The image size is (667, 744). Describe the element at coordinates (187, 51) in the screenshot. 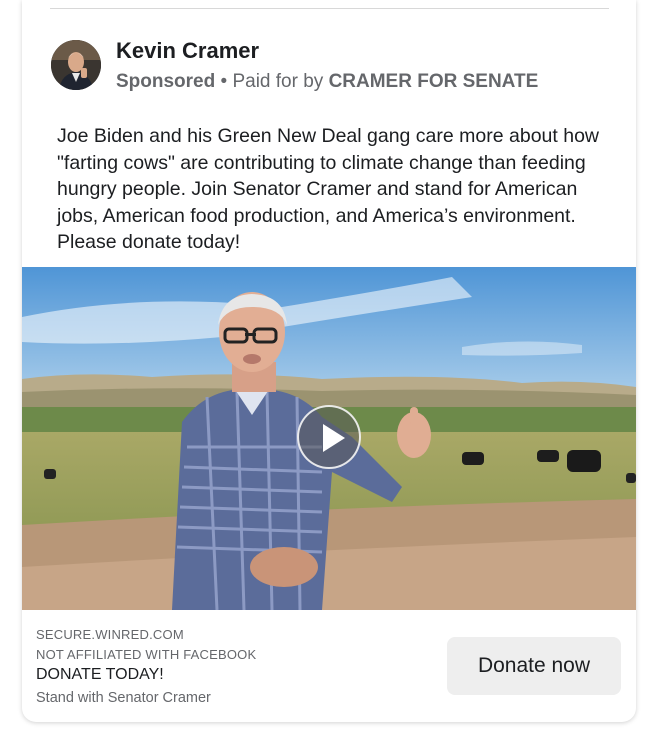

I see `author-name: Kevin Cramer` at that location.